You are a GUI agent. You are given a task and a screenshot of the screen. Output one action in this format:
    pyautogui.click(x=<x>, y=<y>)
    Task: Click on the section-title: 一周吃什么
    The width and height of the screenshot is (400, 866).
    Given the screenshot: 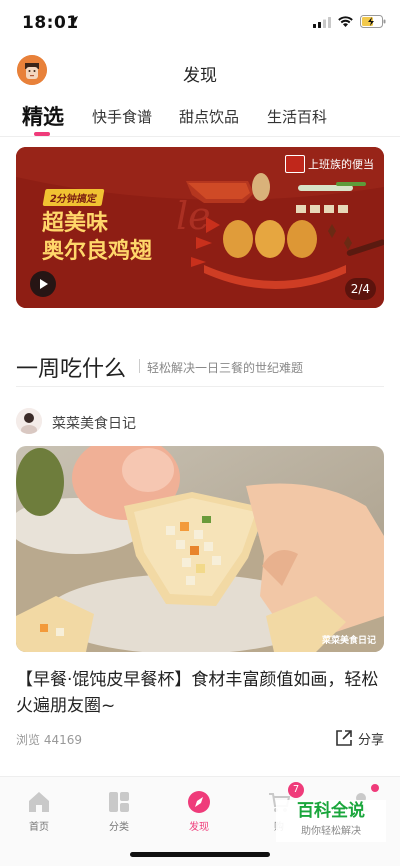 What is the action you would take?
    pyautogui.click(x=71, y=369)
    